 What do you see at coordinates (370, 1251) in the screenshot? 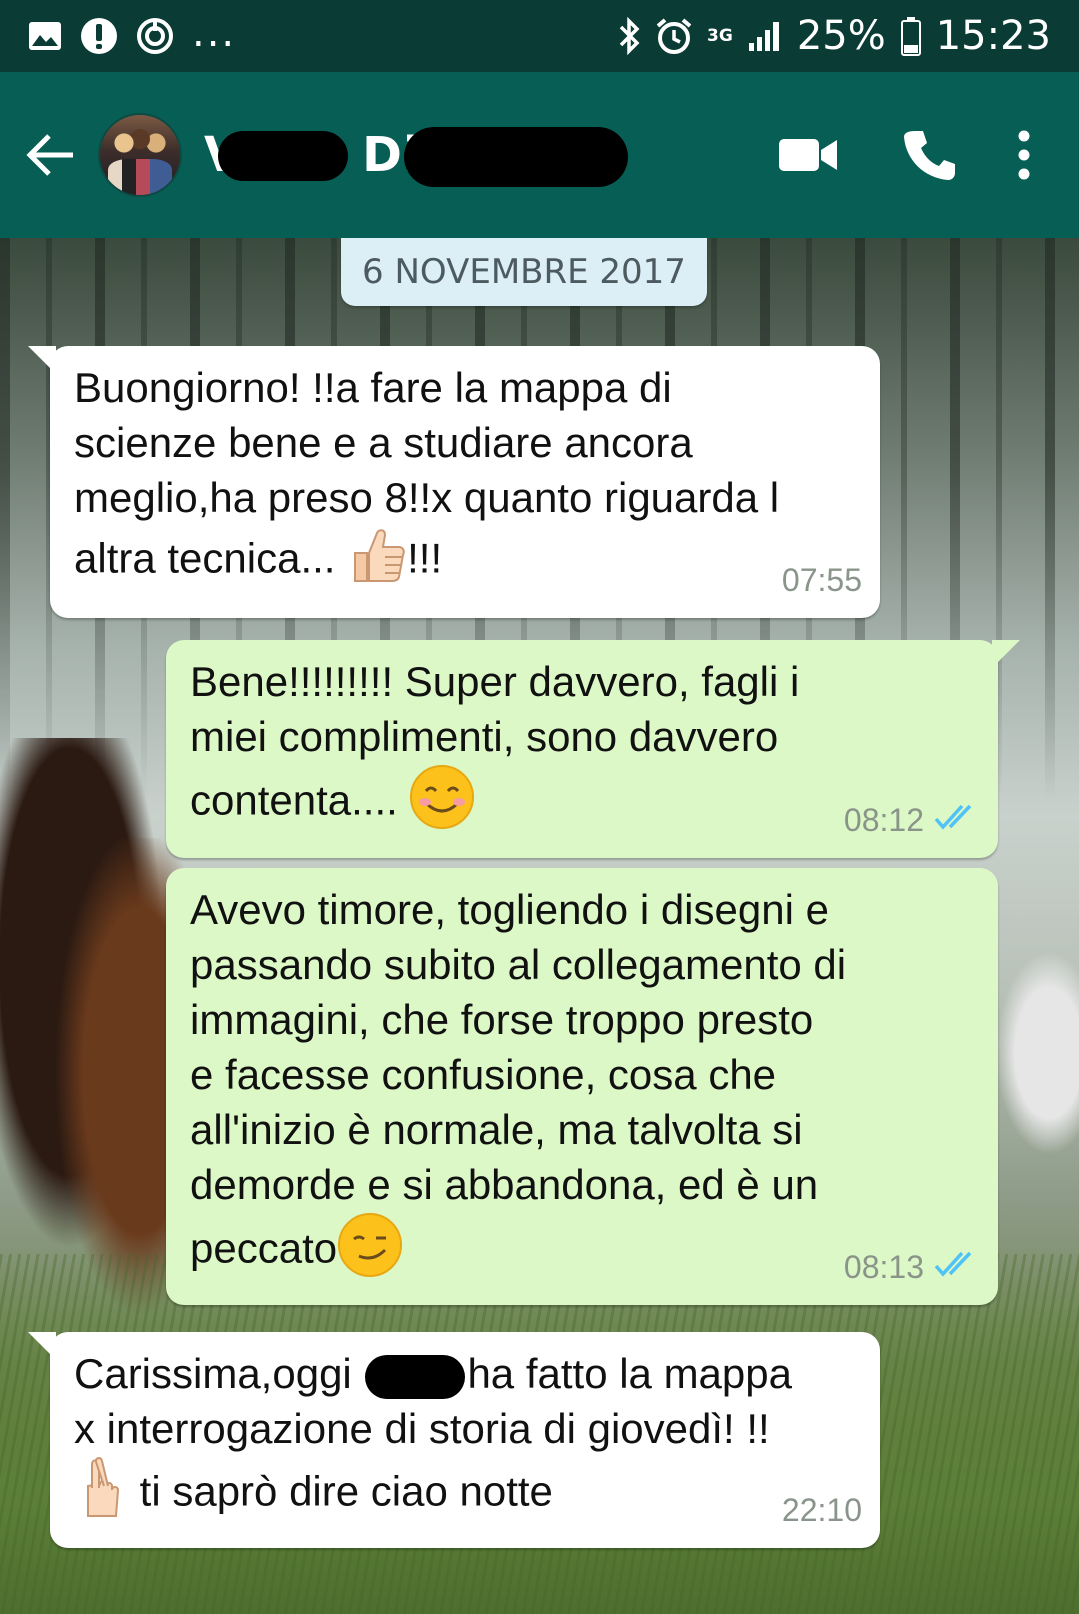
I see `winking-face-emoji-icon` at bounding box center [370, 1251].